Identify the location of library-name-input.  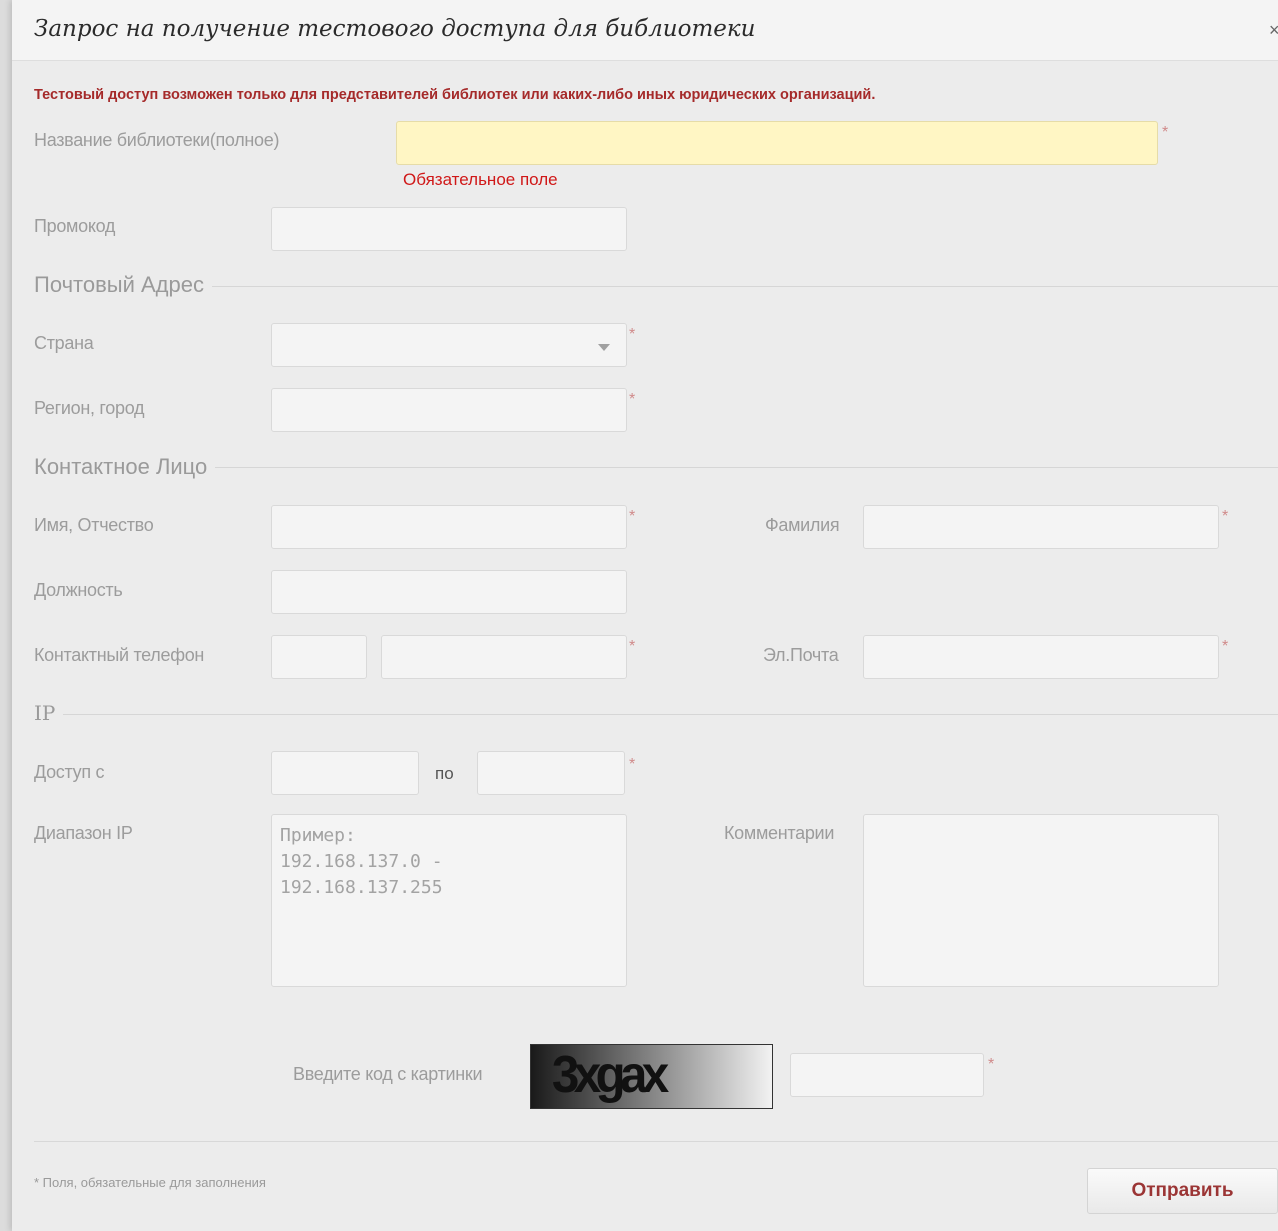
(777, 143).